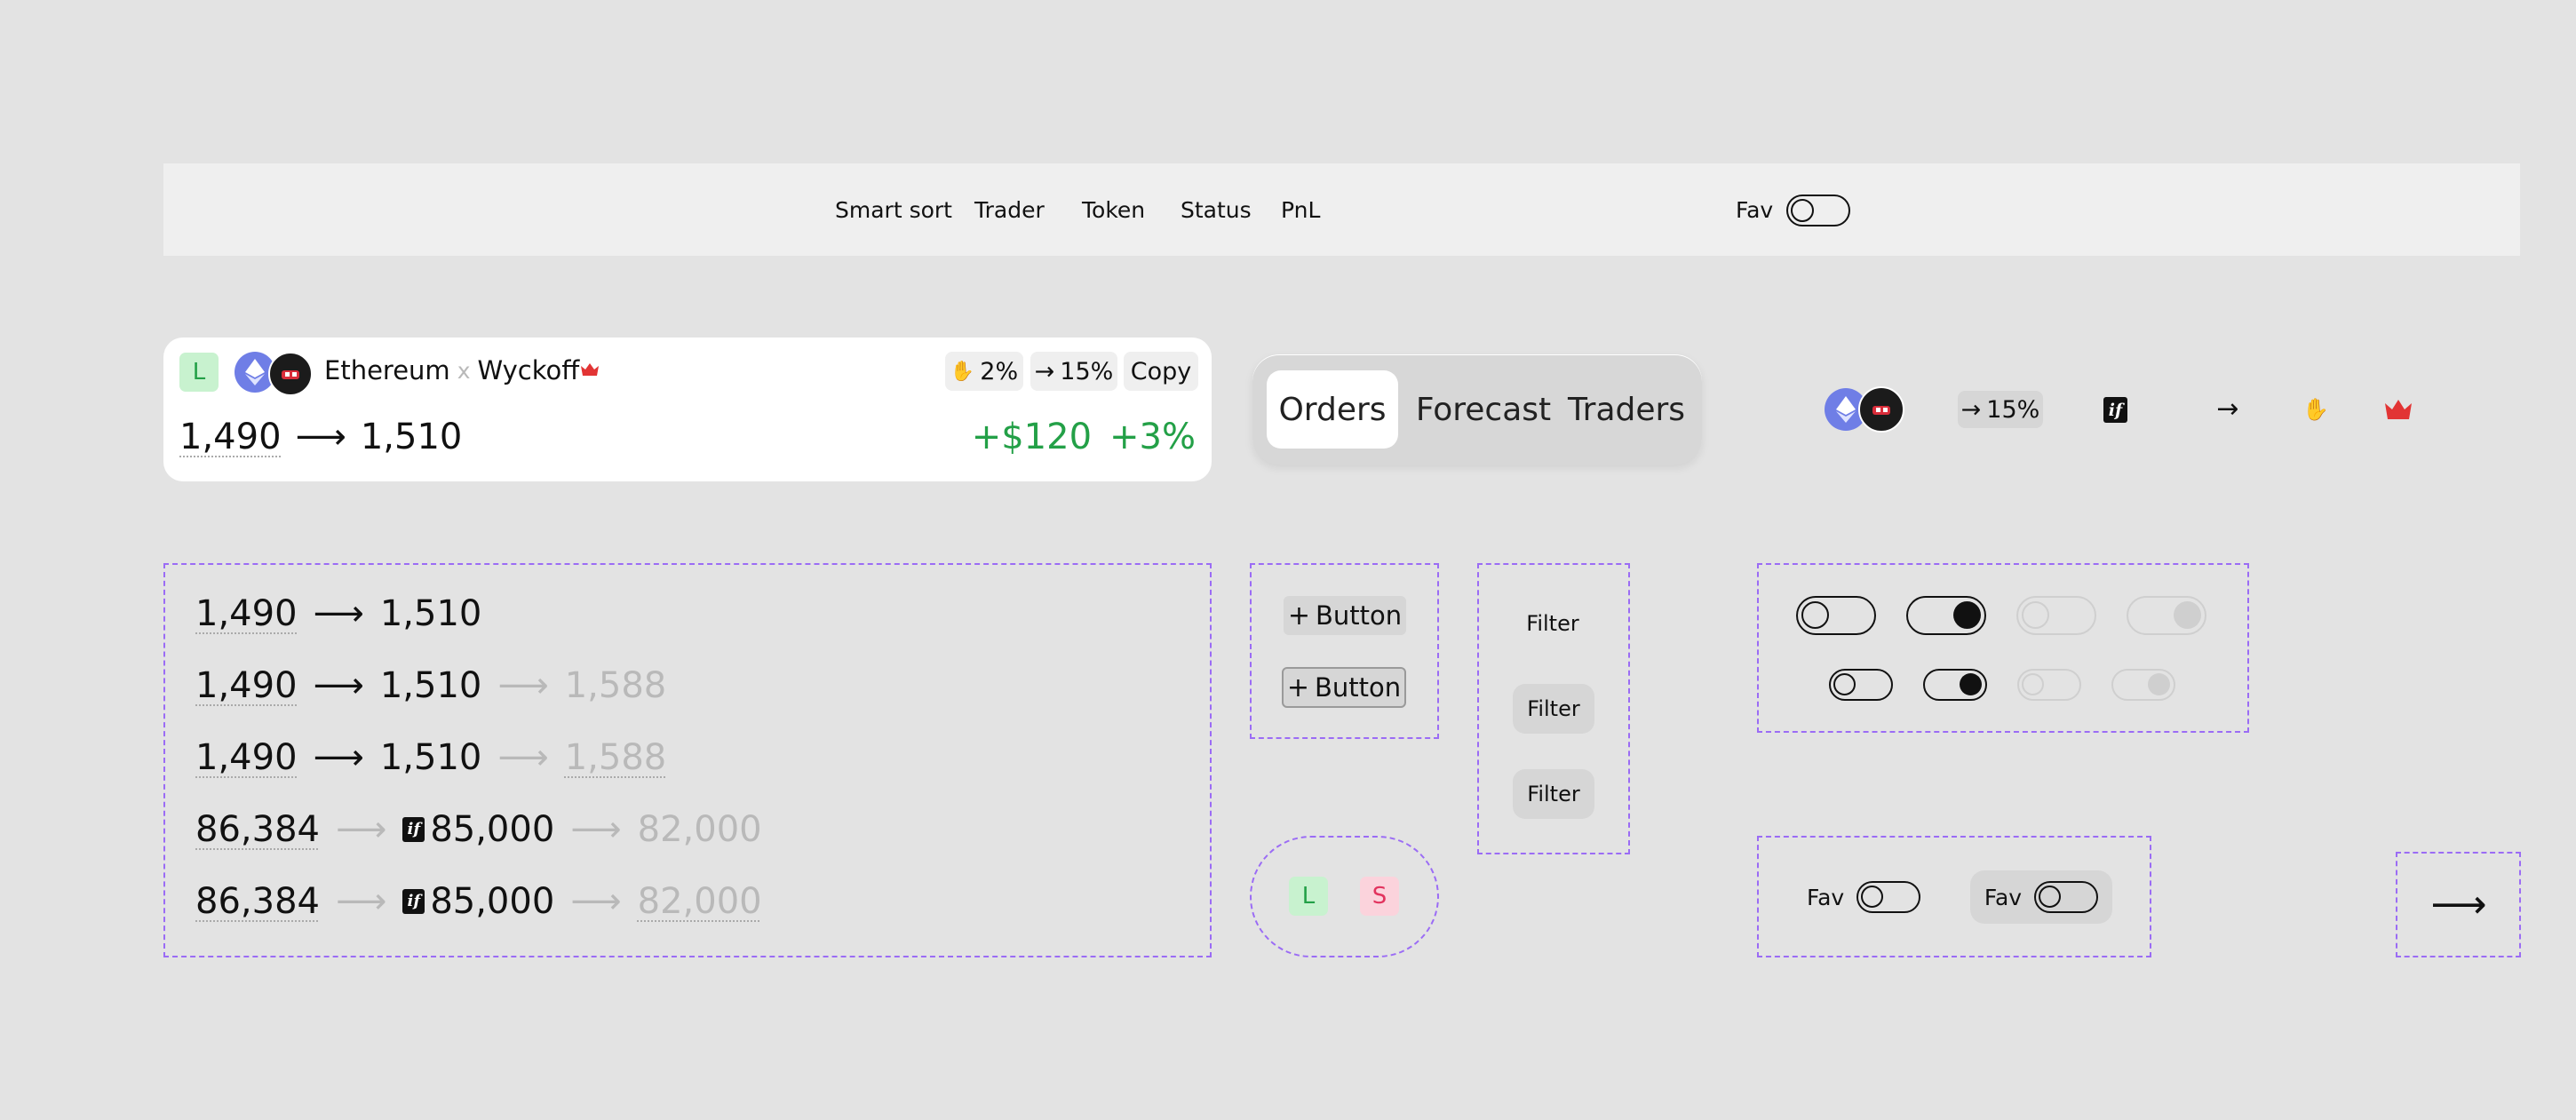 The width and height of the screenshot is (2576, 1120). What do you see at coordinates (1161, 372) in the screenshot?
I see `copy-button: Copy` at bounding box center [1161, 372].